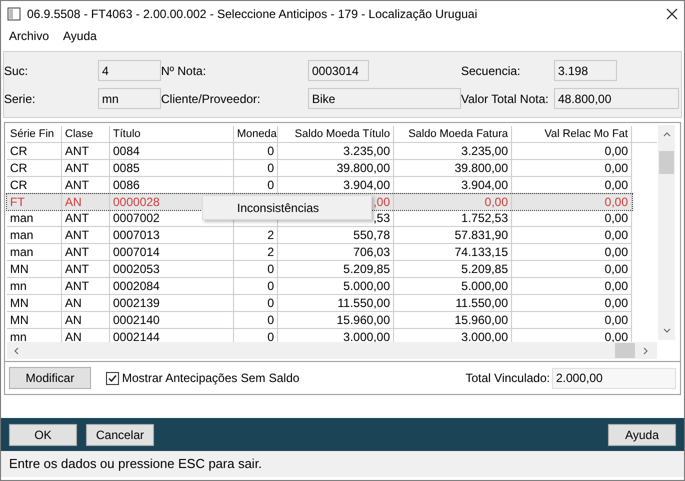 This screenshot has height=481, width=685. What do you see at coordinates (126, 168) in the screenshot?
I see `table-cell: 0085` at bounding box center [126, 168].